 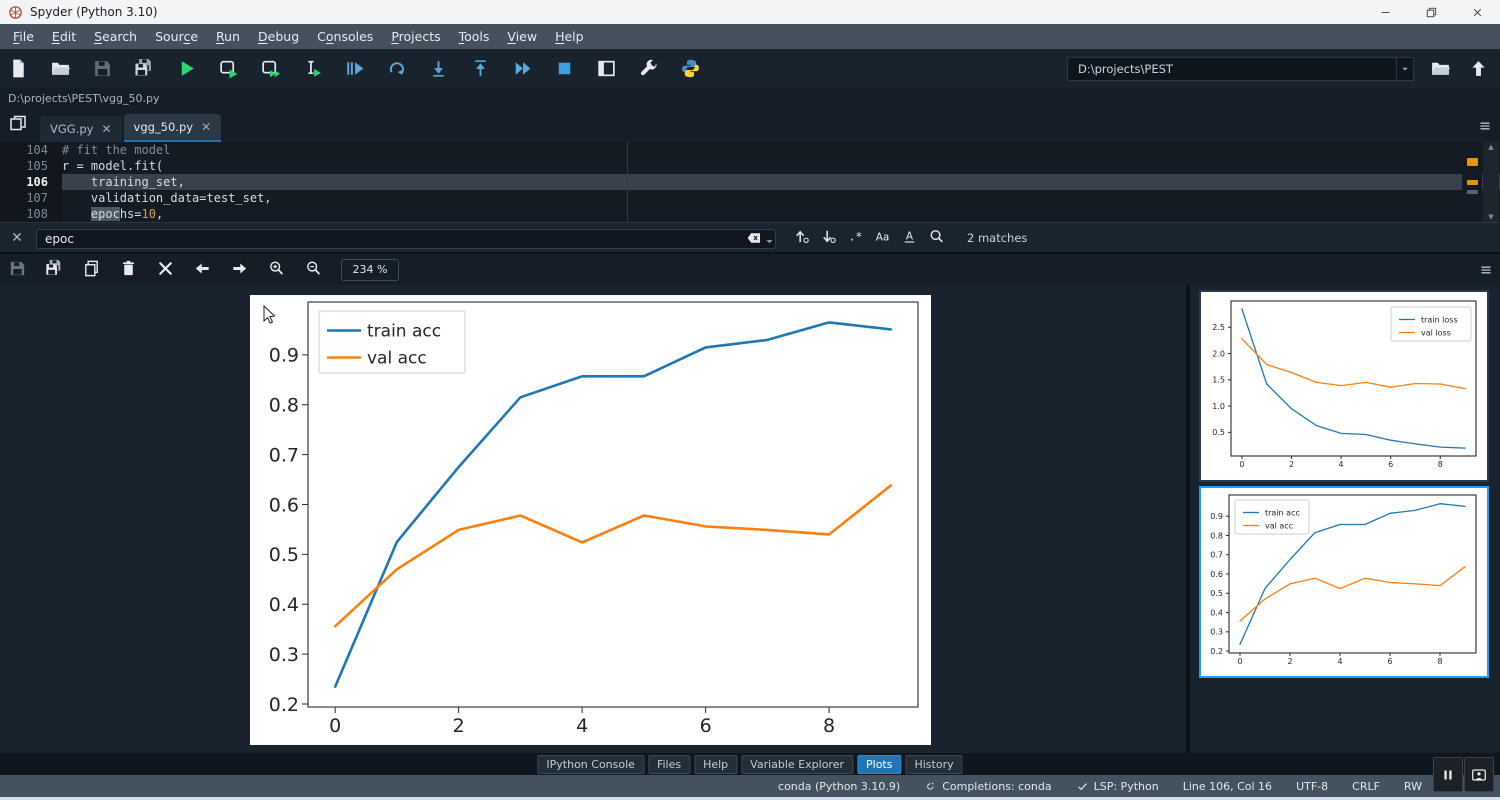 What do you see at coordinates (1490, 217) in the screenshot?
I see `scroll-down-icon: ▼` at bounding box center [1490, 217].